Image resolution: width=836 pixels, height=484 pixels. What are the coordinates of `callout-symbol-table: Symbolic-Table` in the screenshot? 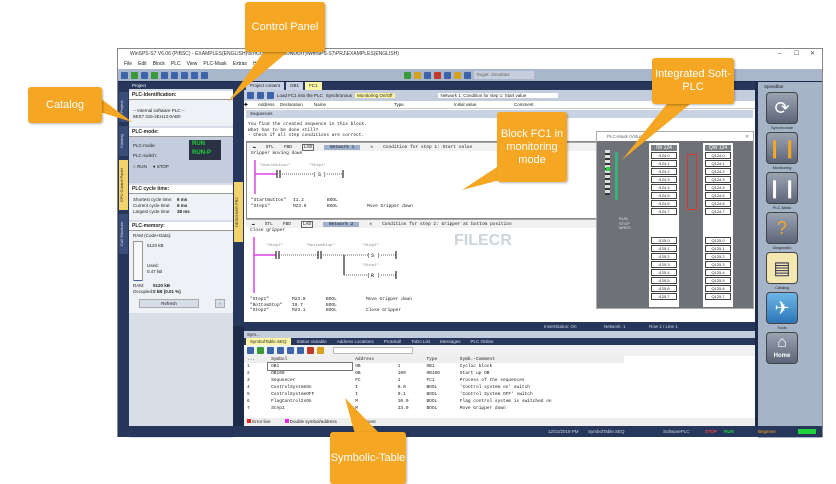 It's located at (368, 458).